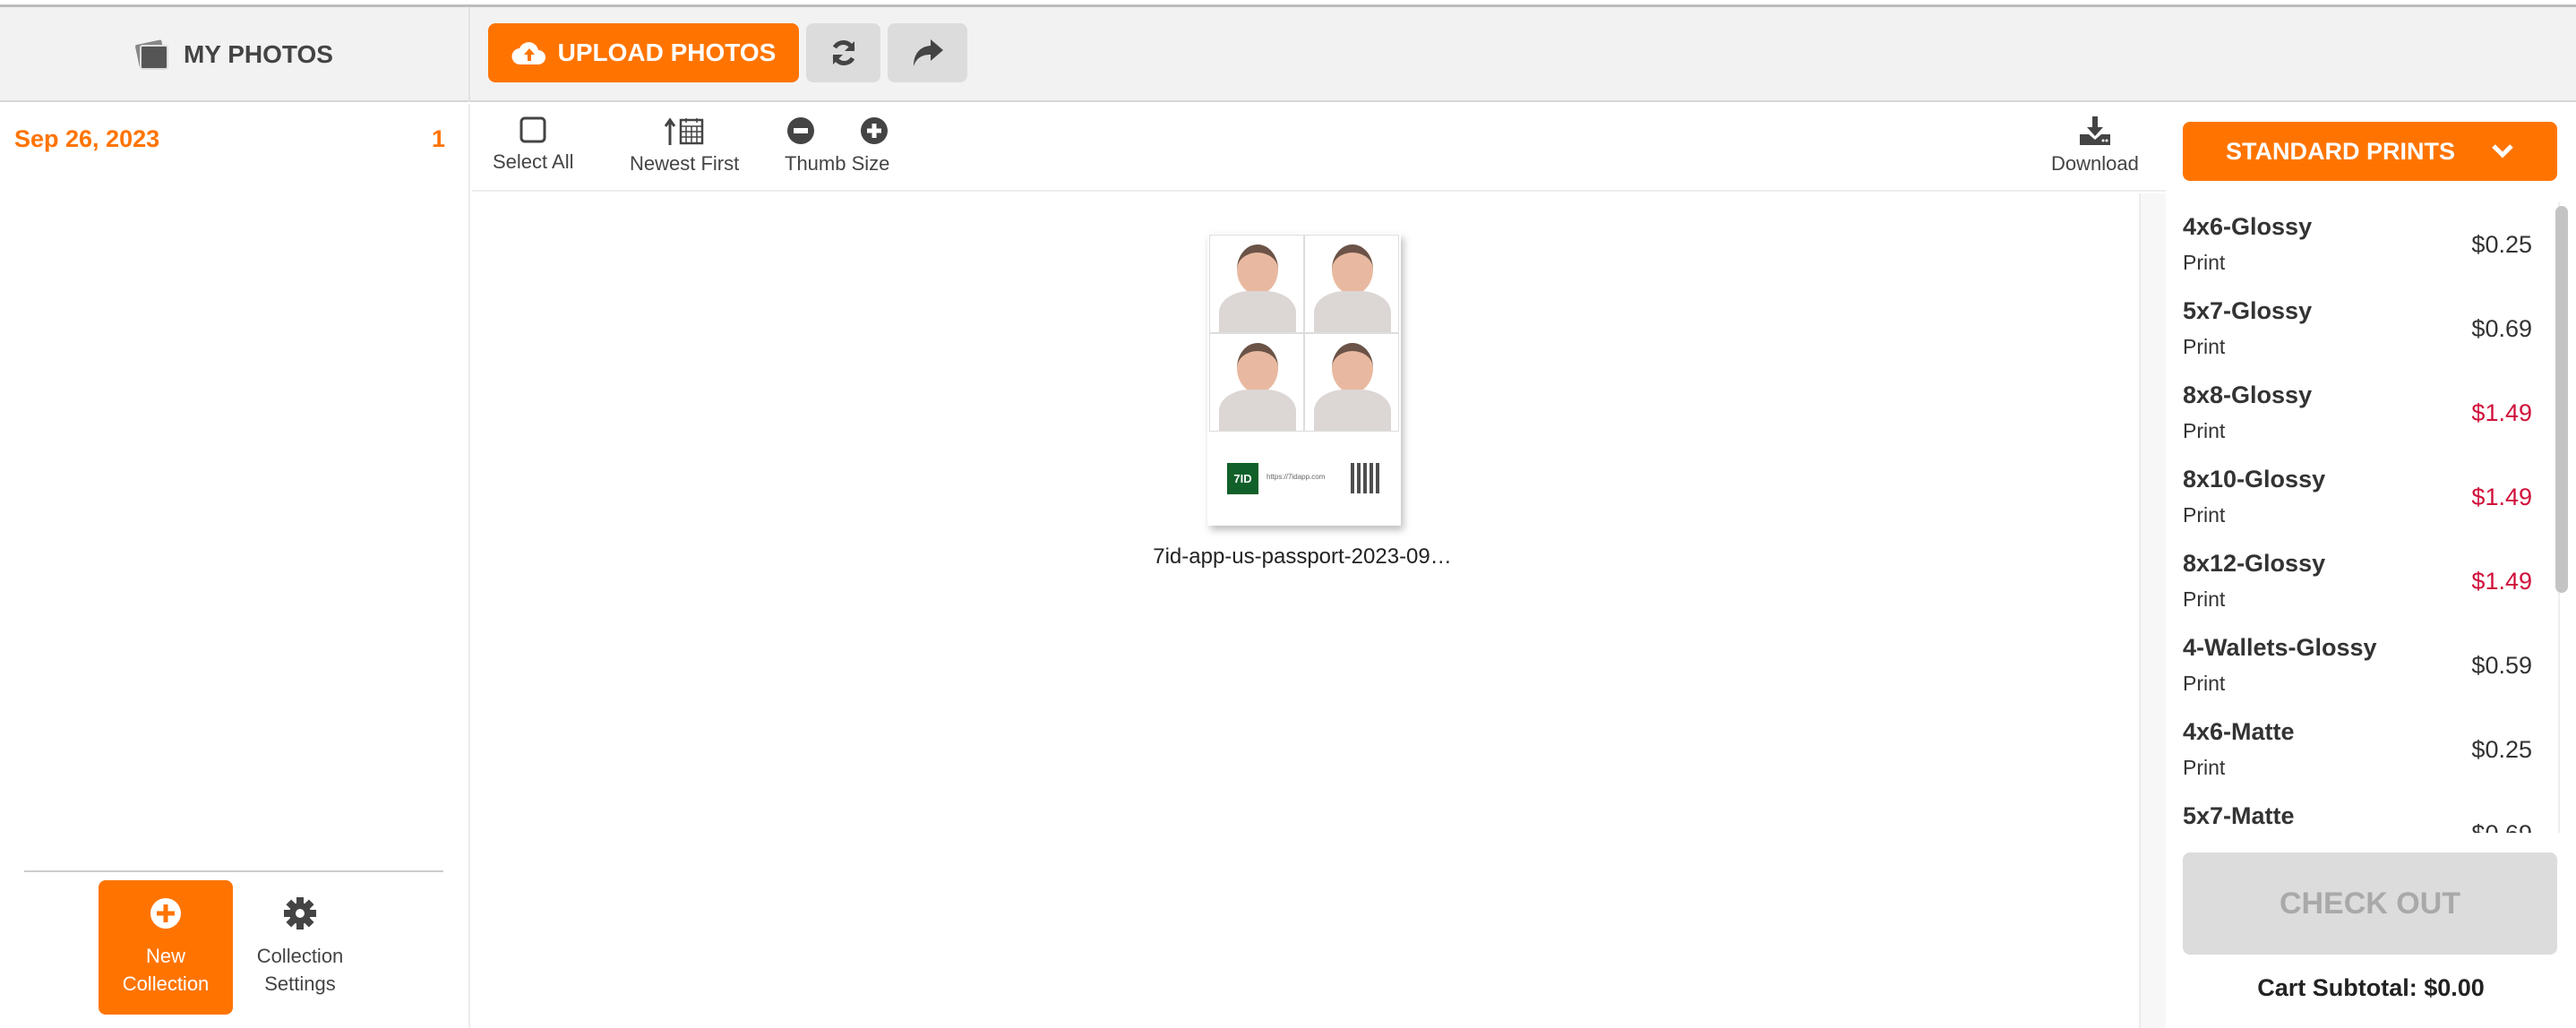 The width and height of the screenshot is (2576, 1028). I want to click on select-all-button: Select All, so click(533, 145).